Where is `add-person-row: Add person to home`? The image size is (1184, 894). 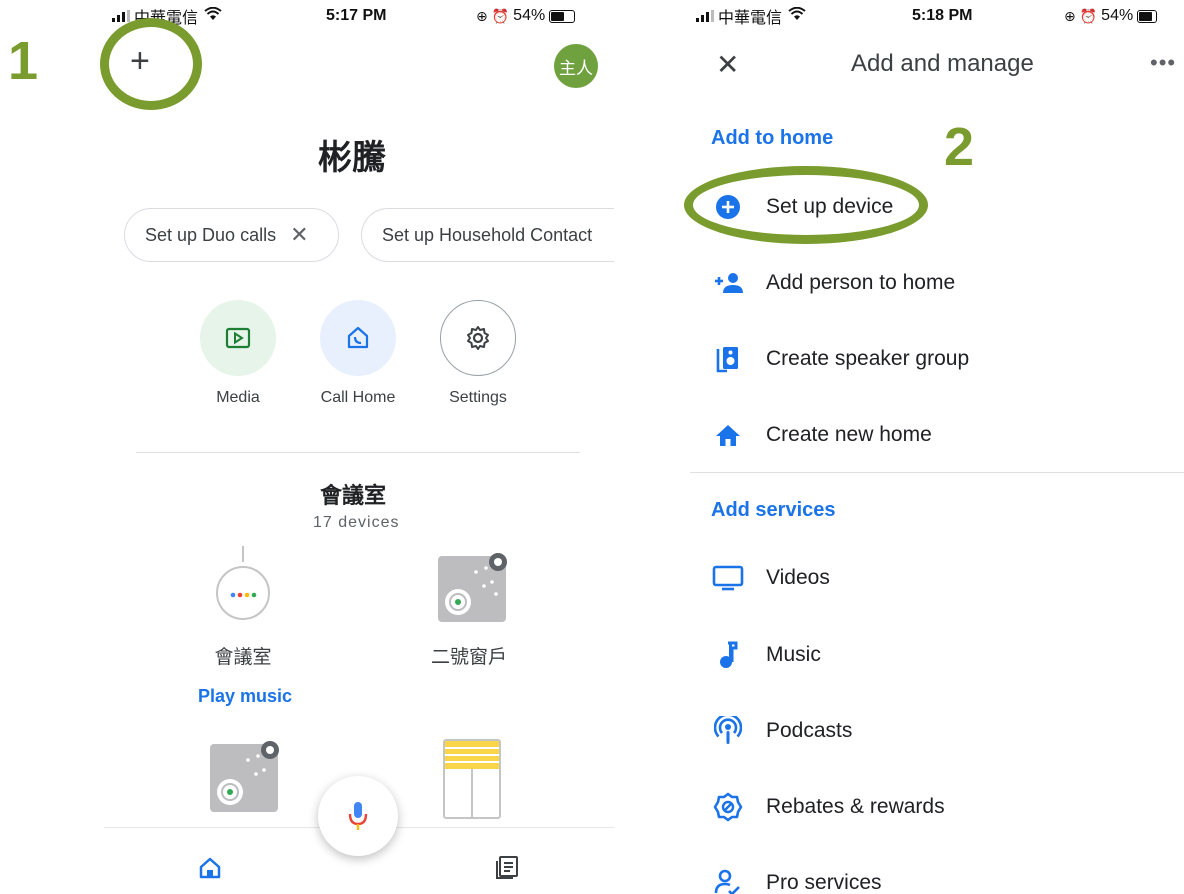
add-person-row: Add person to home is located at coordinates (937, 283).